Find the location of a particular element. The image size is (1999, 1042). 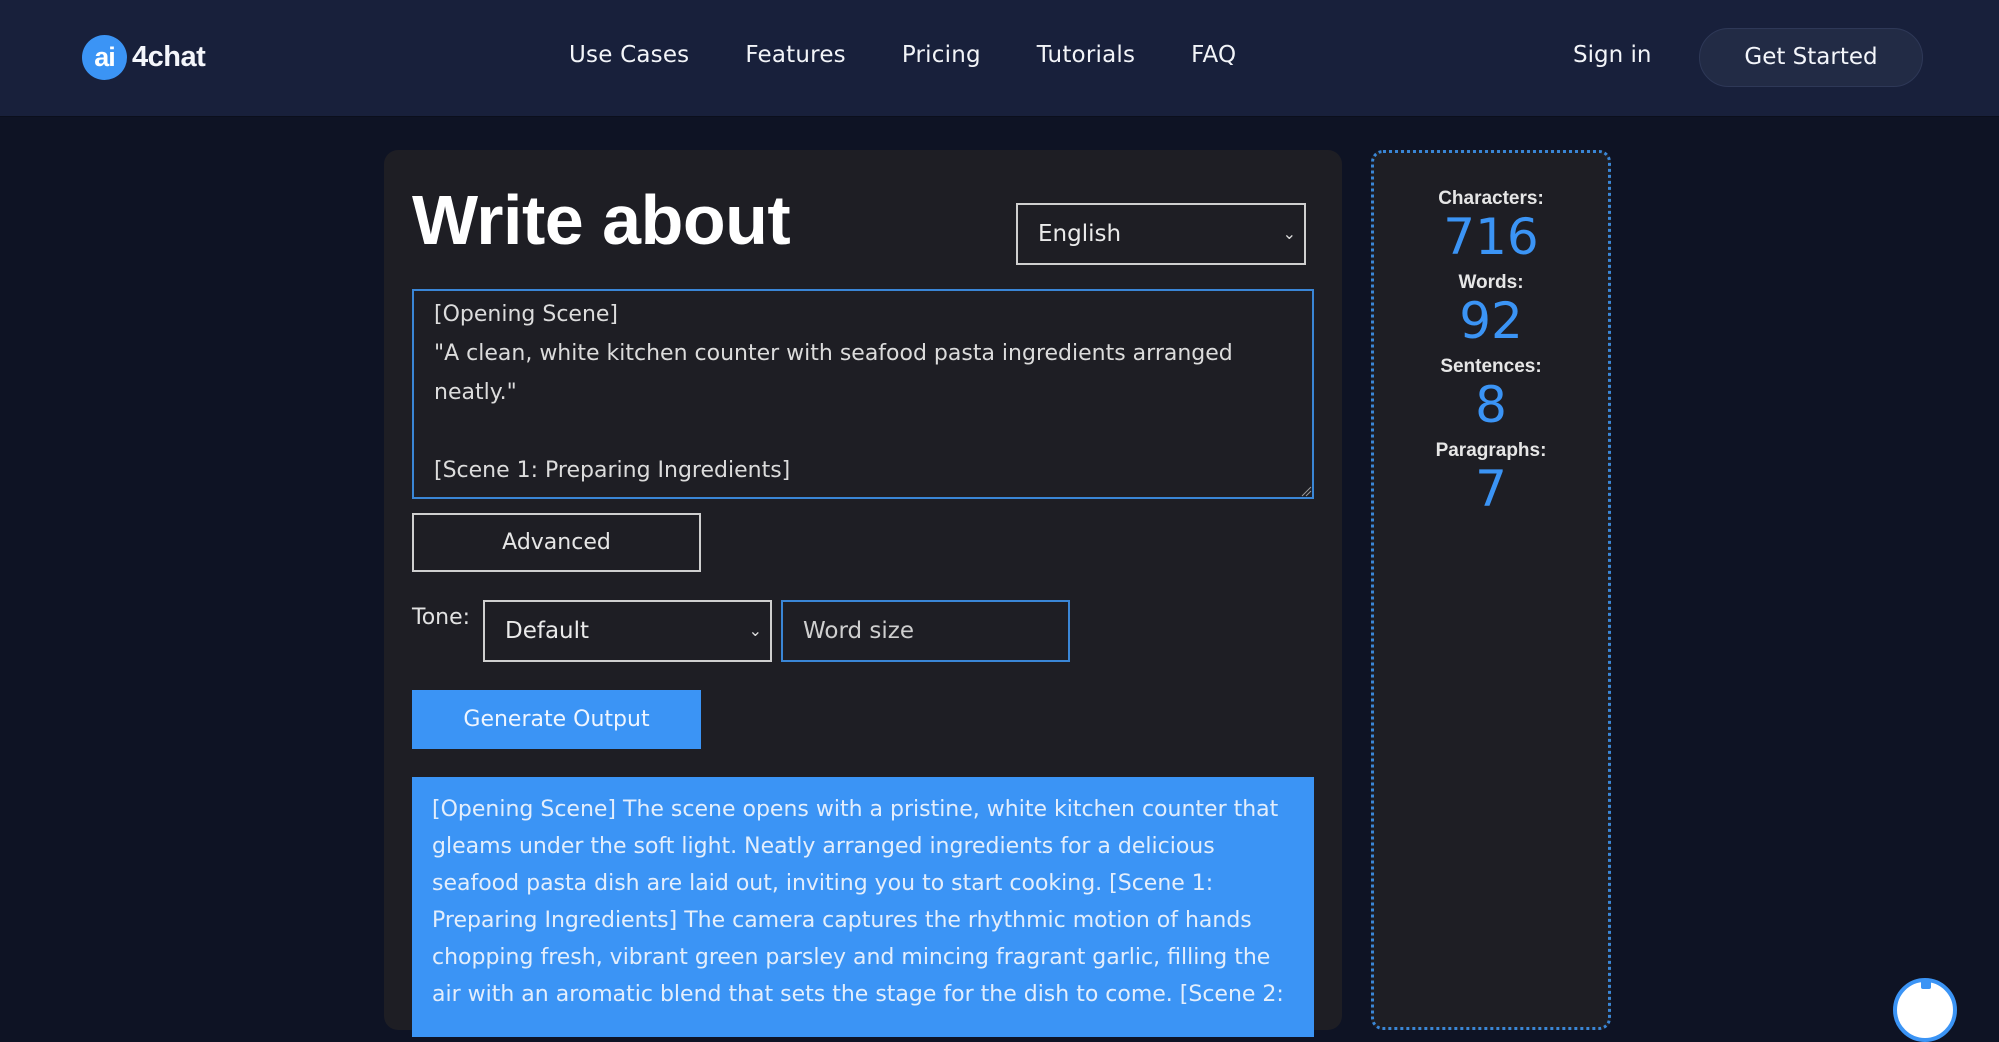

main-nav: Use Cases Features Pricing Tutorials FAQ is located at coordinates (902, 55).